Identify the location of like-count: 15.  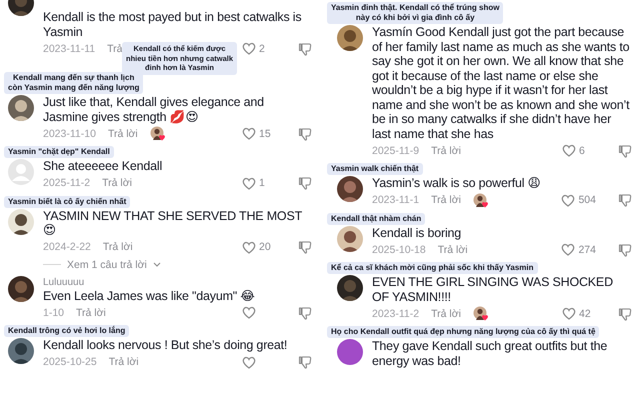
(265, 134).